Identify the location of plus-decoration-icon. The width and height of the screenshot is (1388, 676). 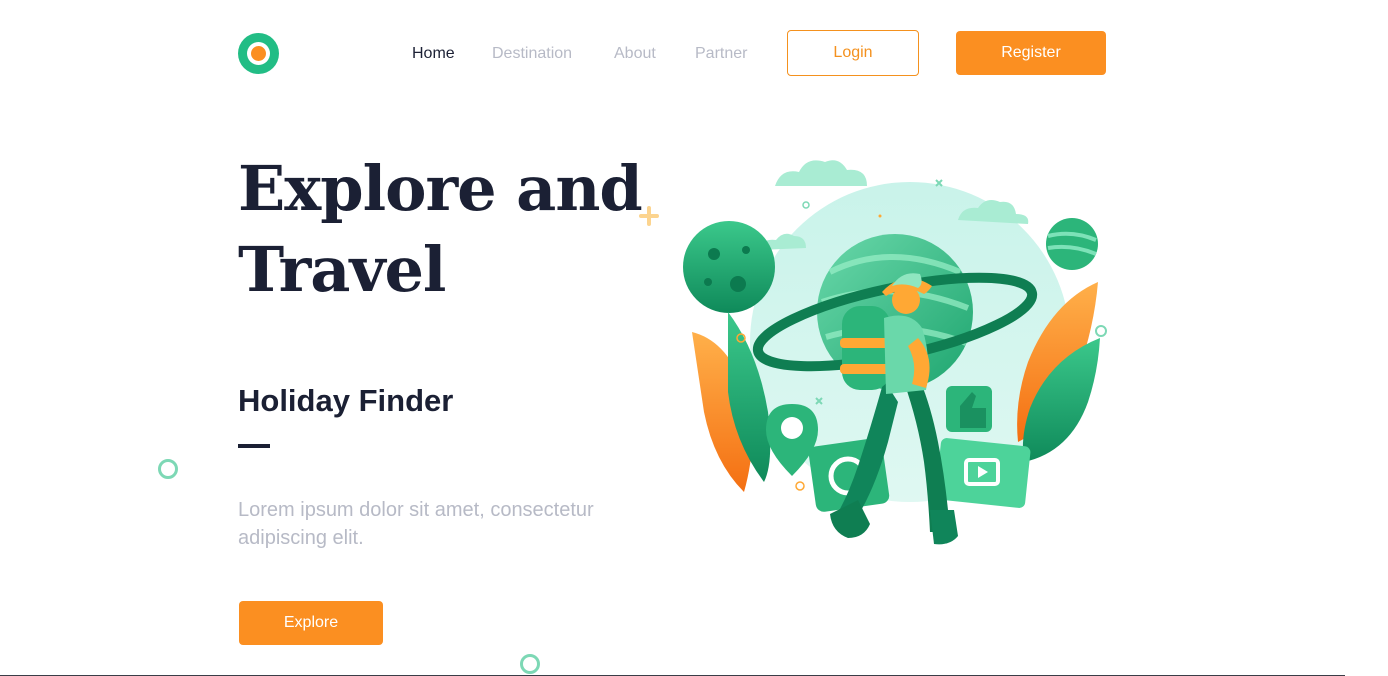
(649, 216).